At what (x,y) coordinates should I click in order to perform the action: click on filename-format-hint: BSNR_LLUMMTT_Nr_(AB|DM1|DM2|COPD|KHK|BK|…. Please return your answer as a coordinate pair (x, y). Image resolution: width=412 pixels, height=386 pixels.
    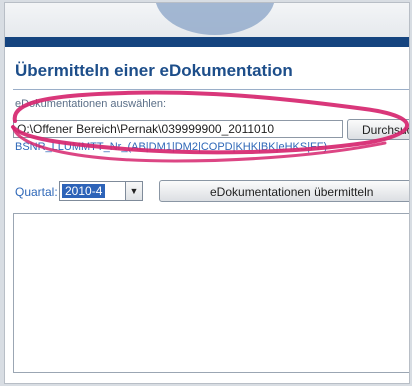
    Looking at the image, I should click on (171, 147).